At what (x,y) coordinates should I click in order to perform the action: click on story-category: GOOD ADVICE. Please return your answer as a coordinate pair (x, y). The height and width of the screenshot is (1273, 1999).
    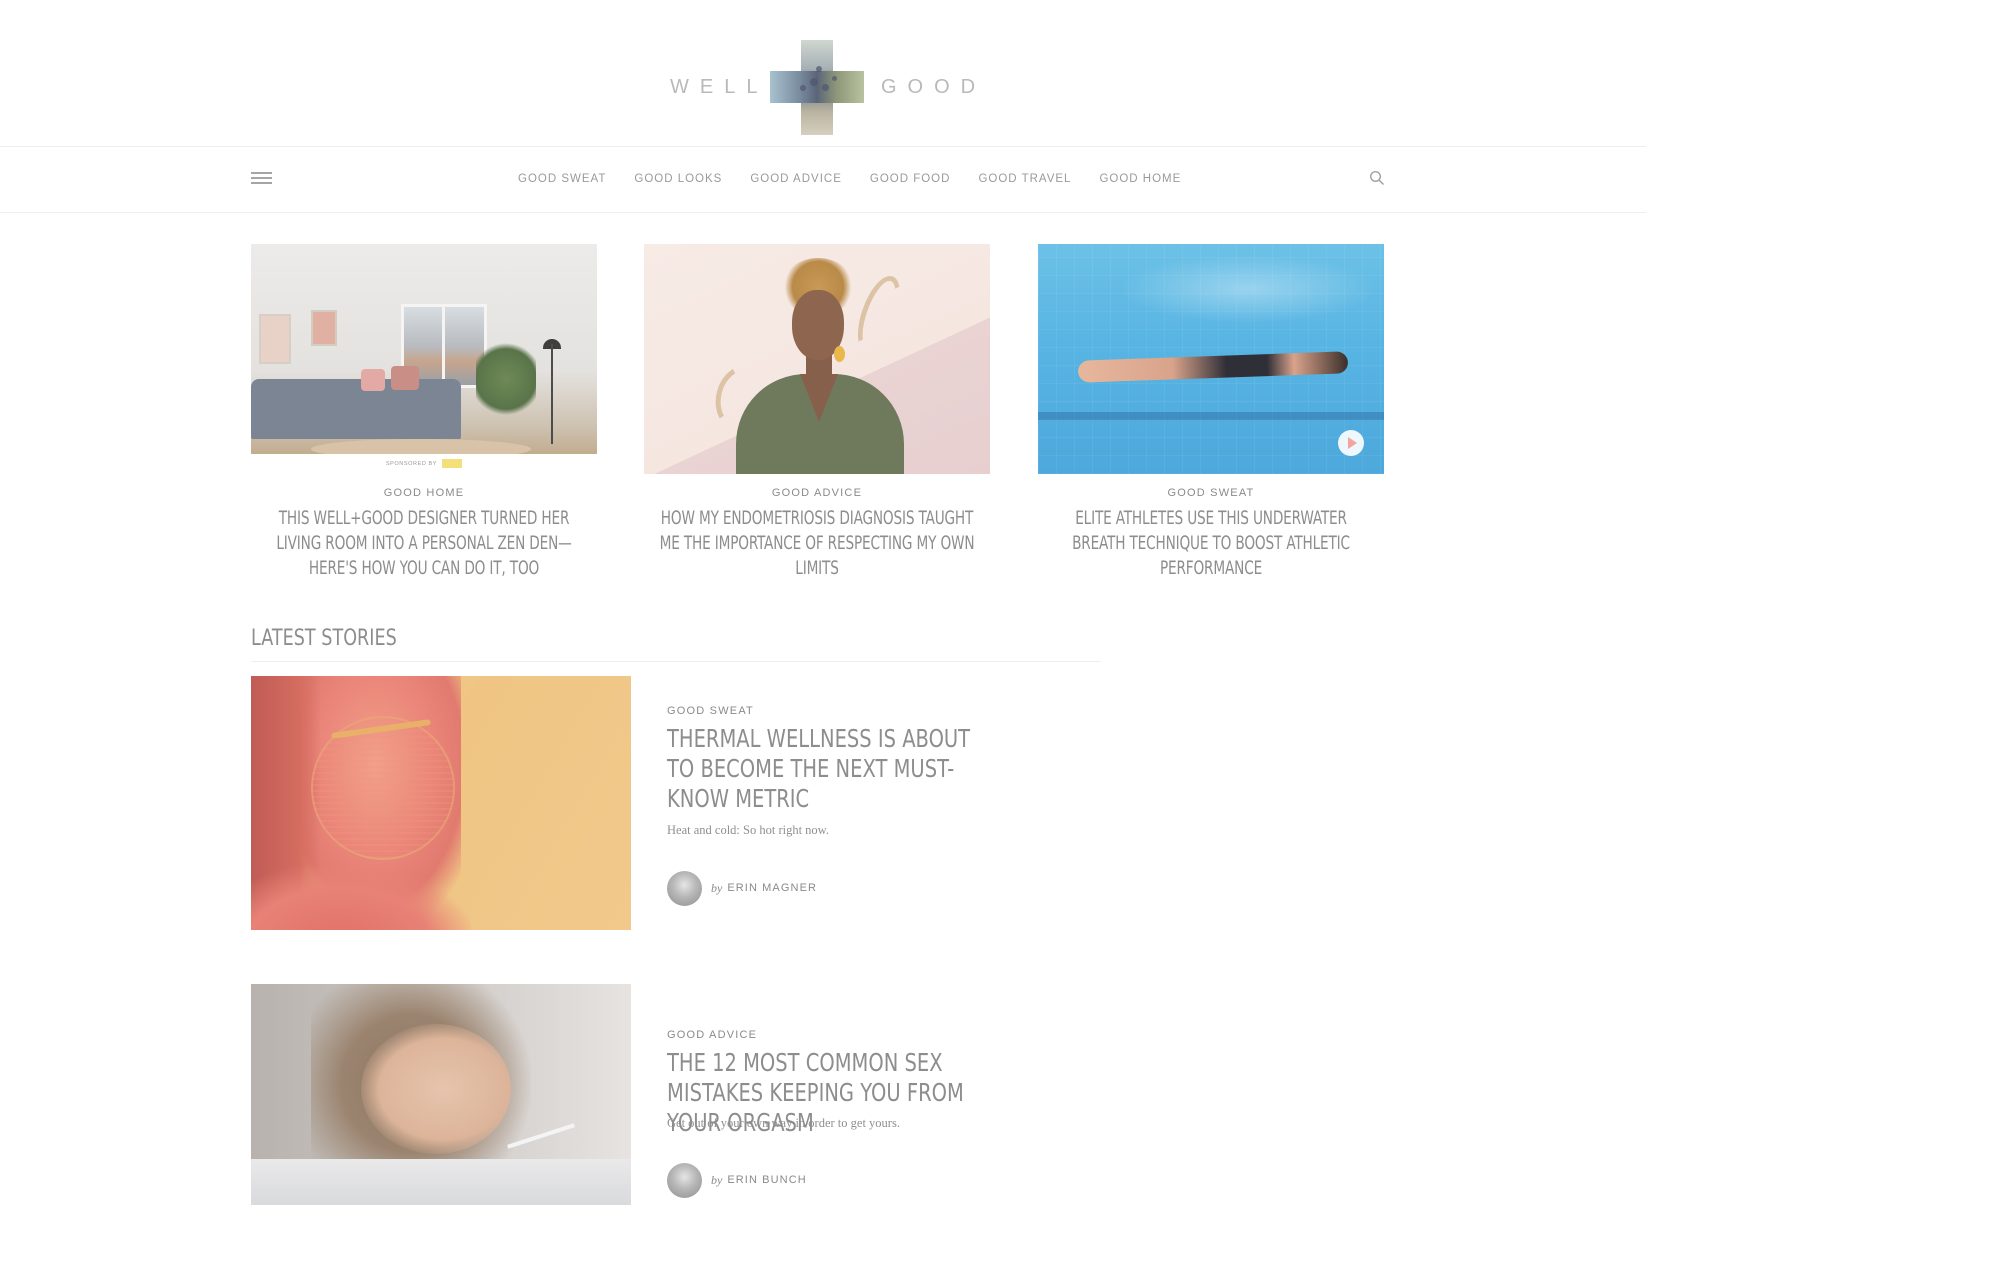
    Looking at the image, I should click on (712, 1035).